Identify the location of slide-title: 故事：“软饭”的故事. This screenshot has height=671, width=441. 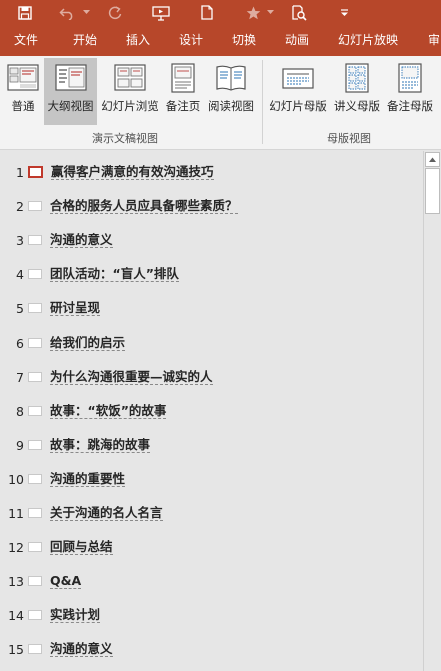
(108, 411).